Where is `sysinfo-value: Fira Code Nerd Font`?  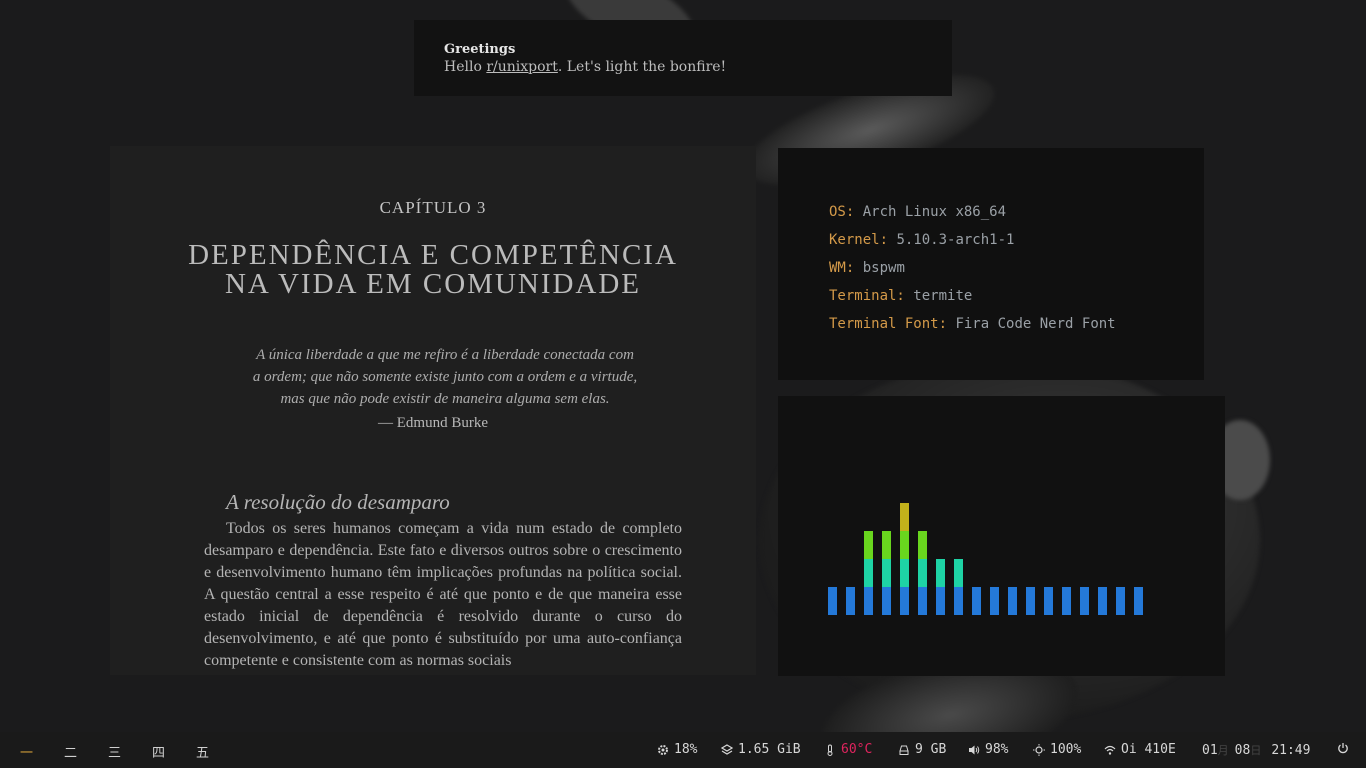
sysinfo-value: Fira Code Nerd Font is located at coordinates (1035, 324).